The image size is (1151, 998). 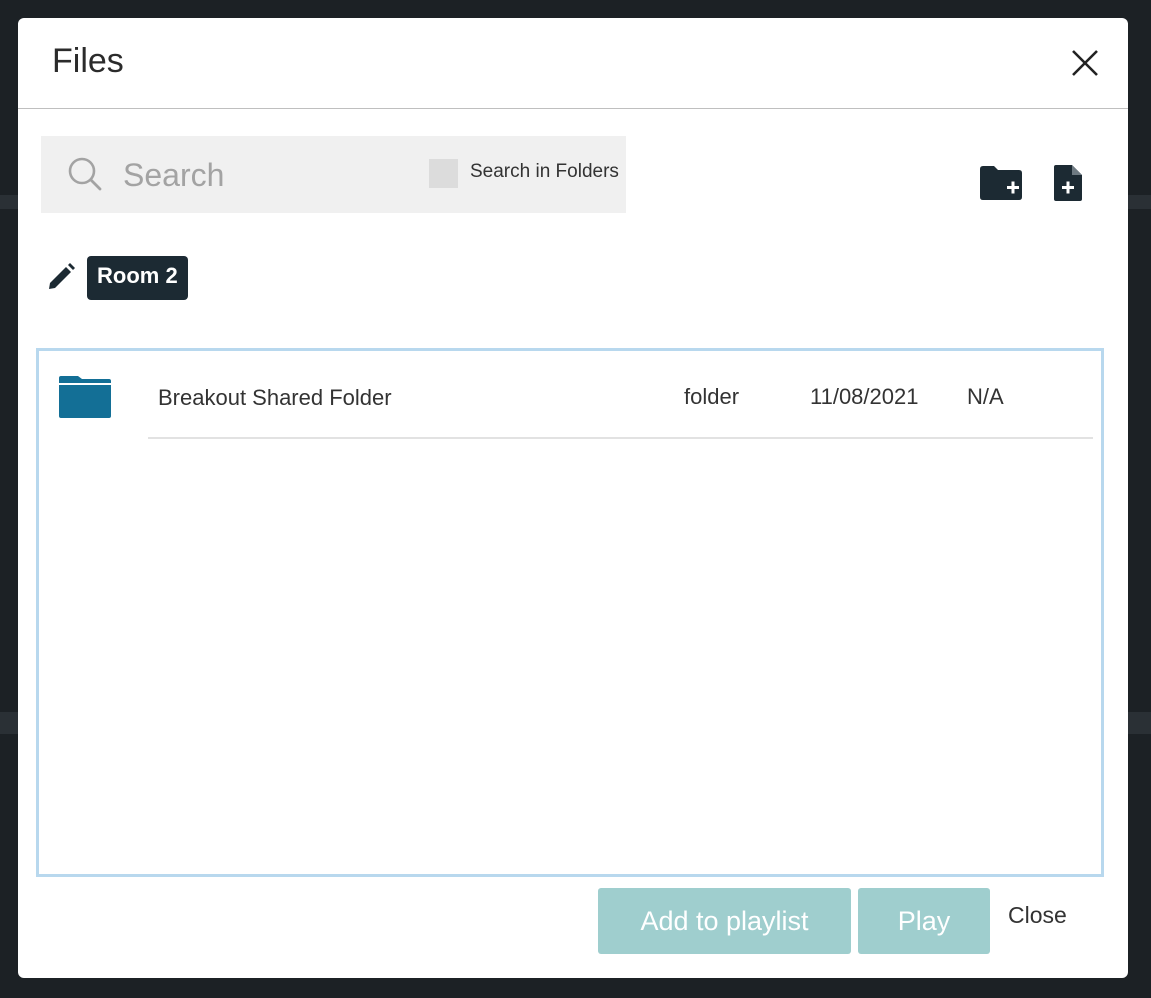 I want to click on dialog-title: Files, so click(x=88, y=61).